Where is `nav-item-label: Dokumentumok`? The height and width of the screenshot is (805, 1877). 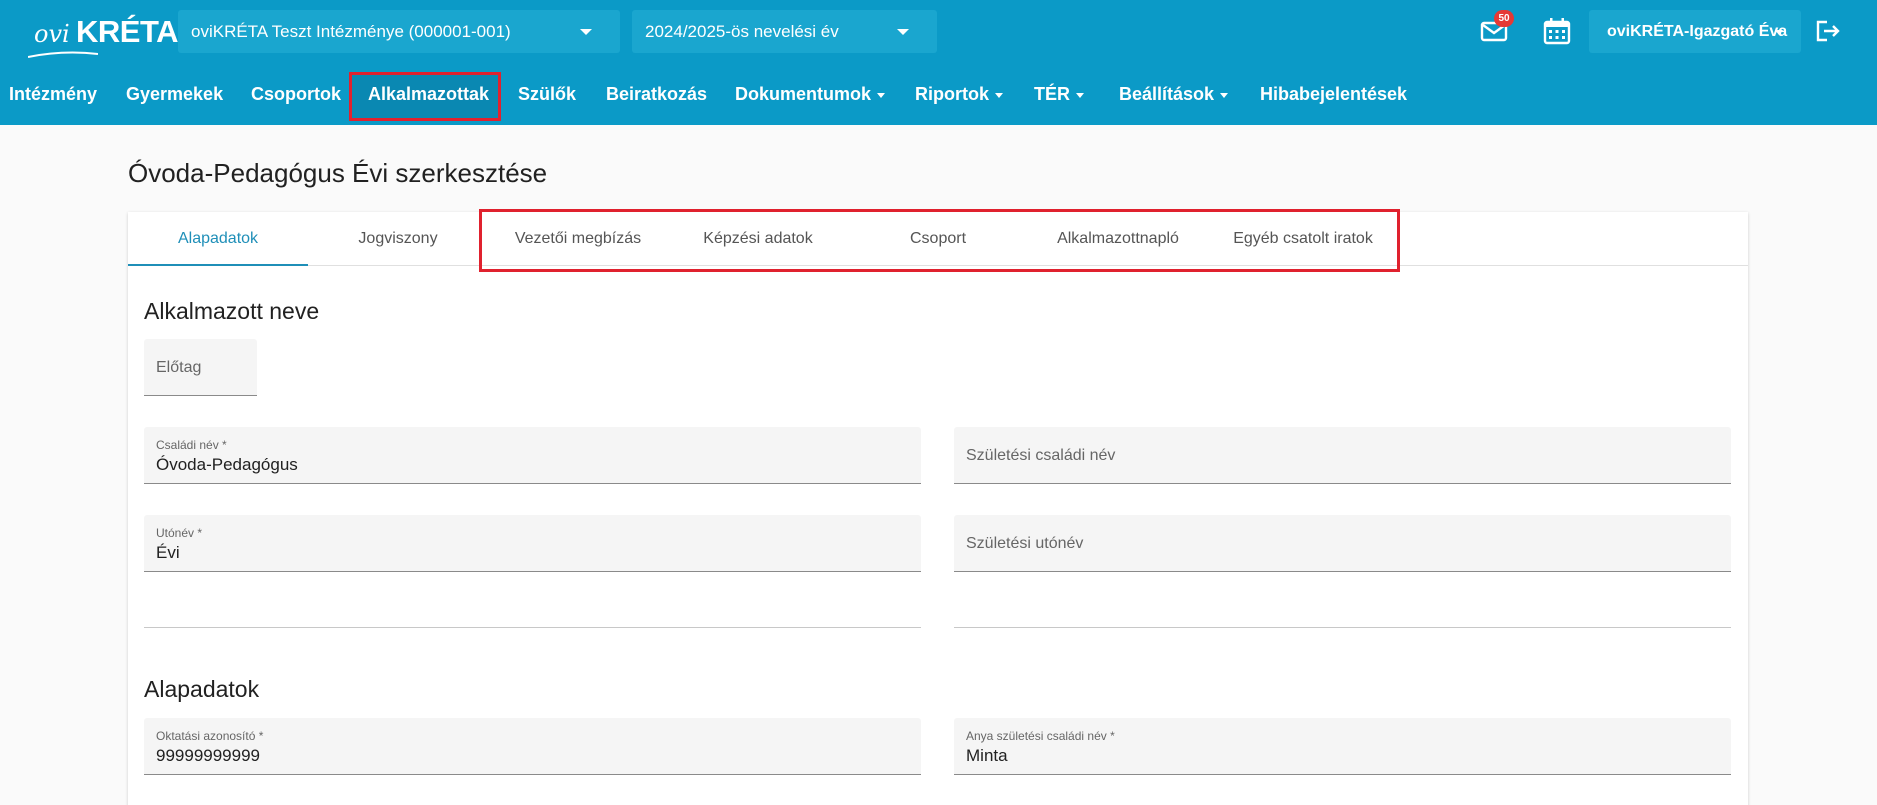
nav-item-label: Dokumentumok is located at coordinates (803, 94).